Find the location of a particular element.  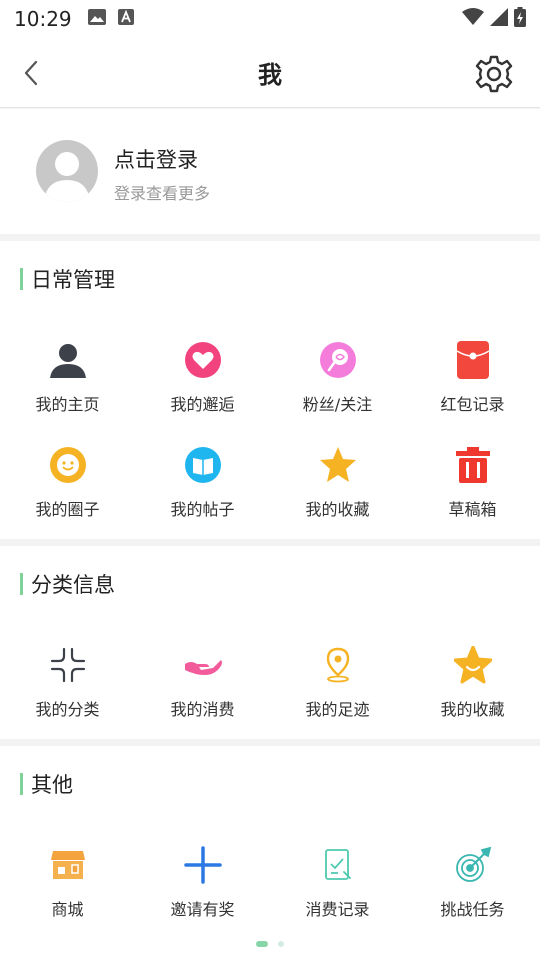

section-header: 其他 is located at coordinates (46, 784).